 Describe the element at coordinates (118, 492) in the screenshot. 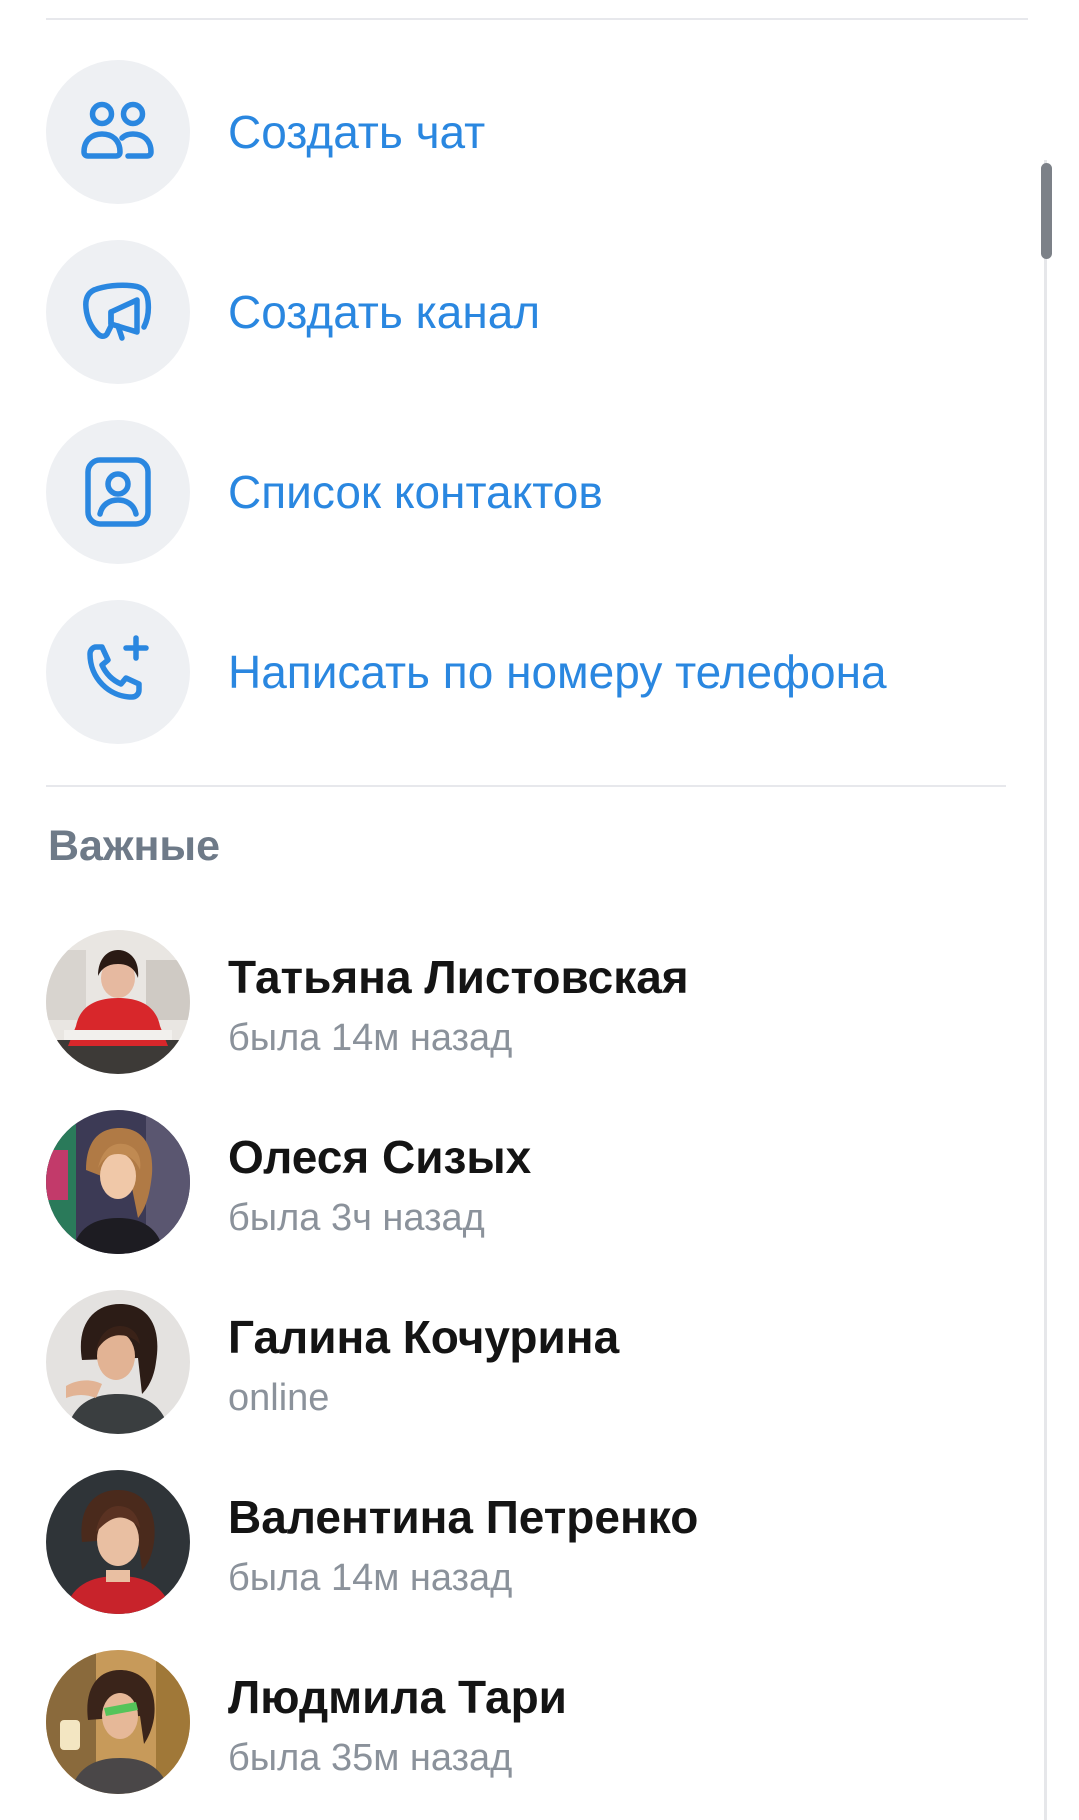

I see `contact-card-icon` at that location.